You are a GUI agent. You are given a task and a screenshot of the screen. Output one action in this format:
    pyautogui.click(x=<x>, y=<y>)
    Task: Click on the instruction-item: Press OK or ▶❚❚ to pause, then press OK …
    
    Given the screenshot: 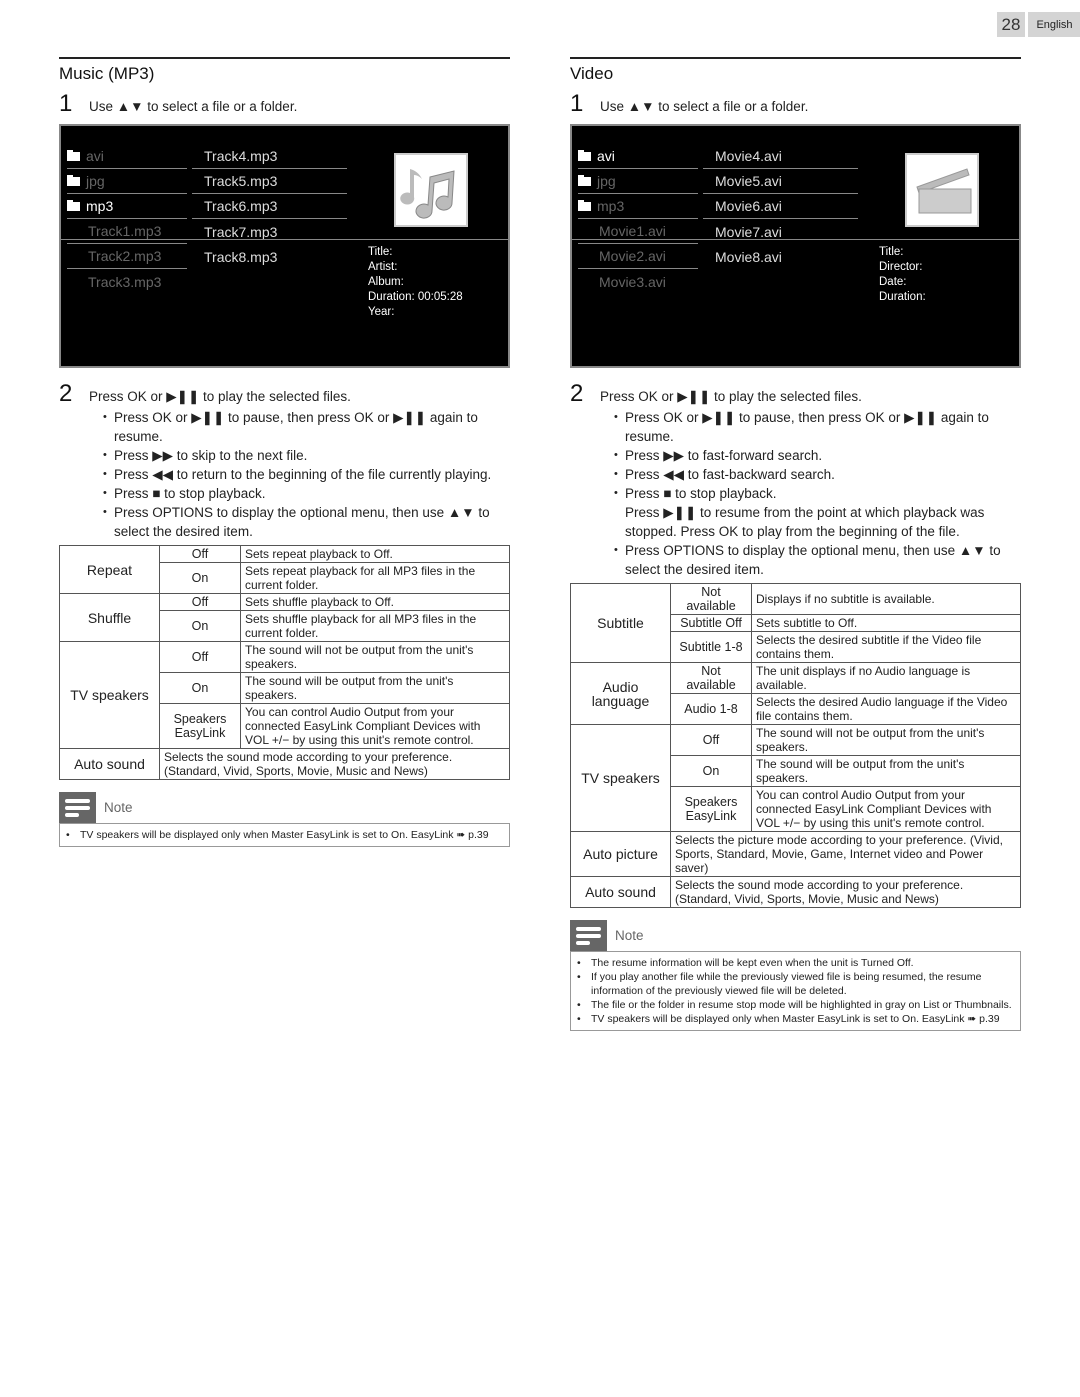 What is the action you would take?
    pyautogui.click(x=306, y=427)
    